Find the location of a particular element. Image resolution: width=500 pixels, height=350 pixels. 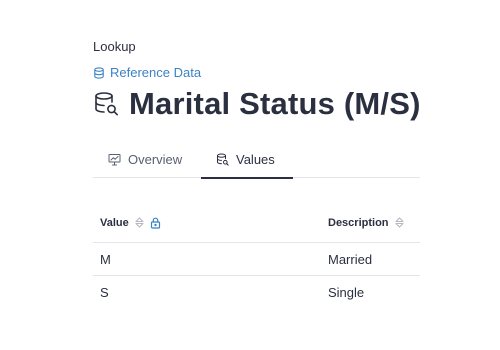

column-header-description: Description is located at coordinates (374, 222).